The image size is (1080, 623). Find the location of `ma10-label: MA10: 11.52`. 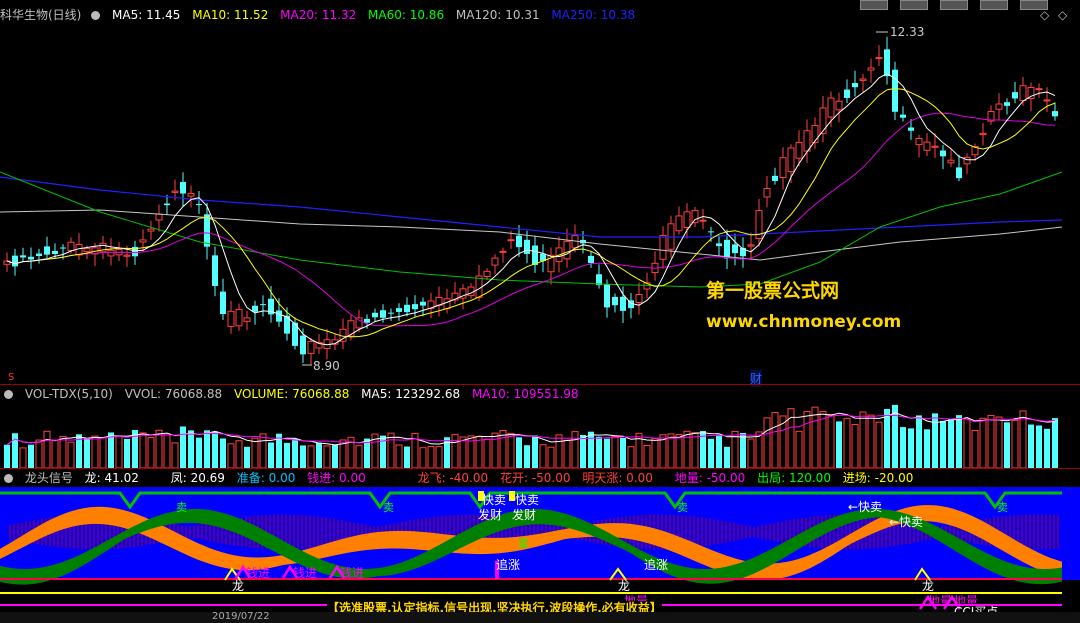

ma10-label: MA10: 11.52 is located at coordinates (230, 15).